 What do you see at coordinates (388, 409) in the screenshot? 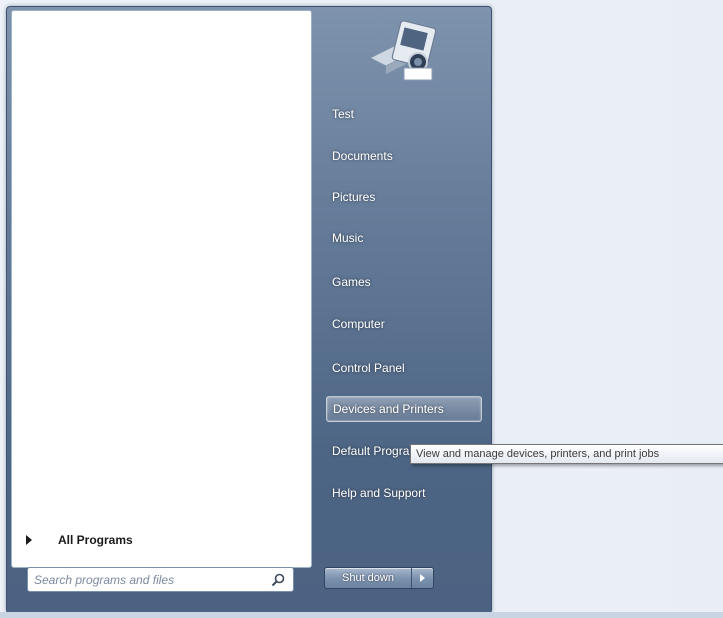
I see `right-item-label: Devices and Printers` at bounding box center [388, 409].